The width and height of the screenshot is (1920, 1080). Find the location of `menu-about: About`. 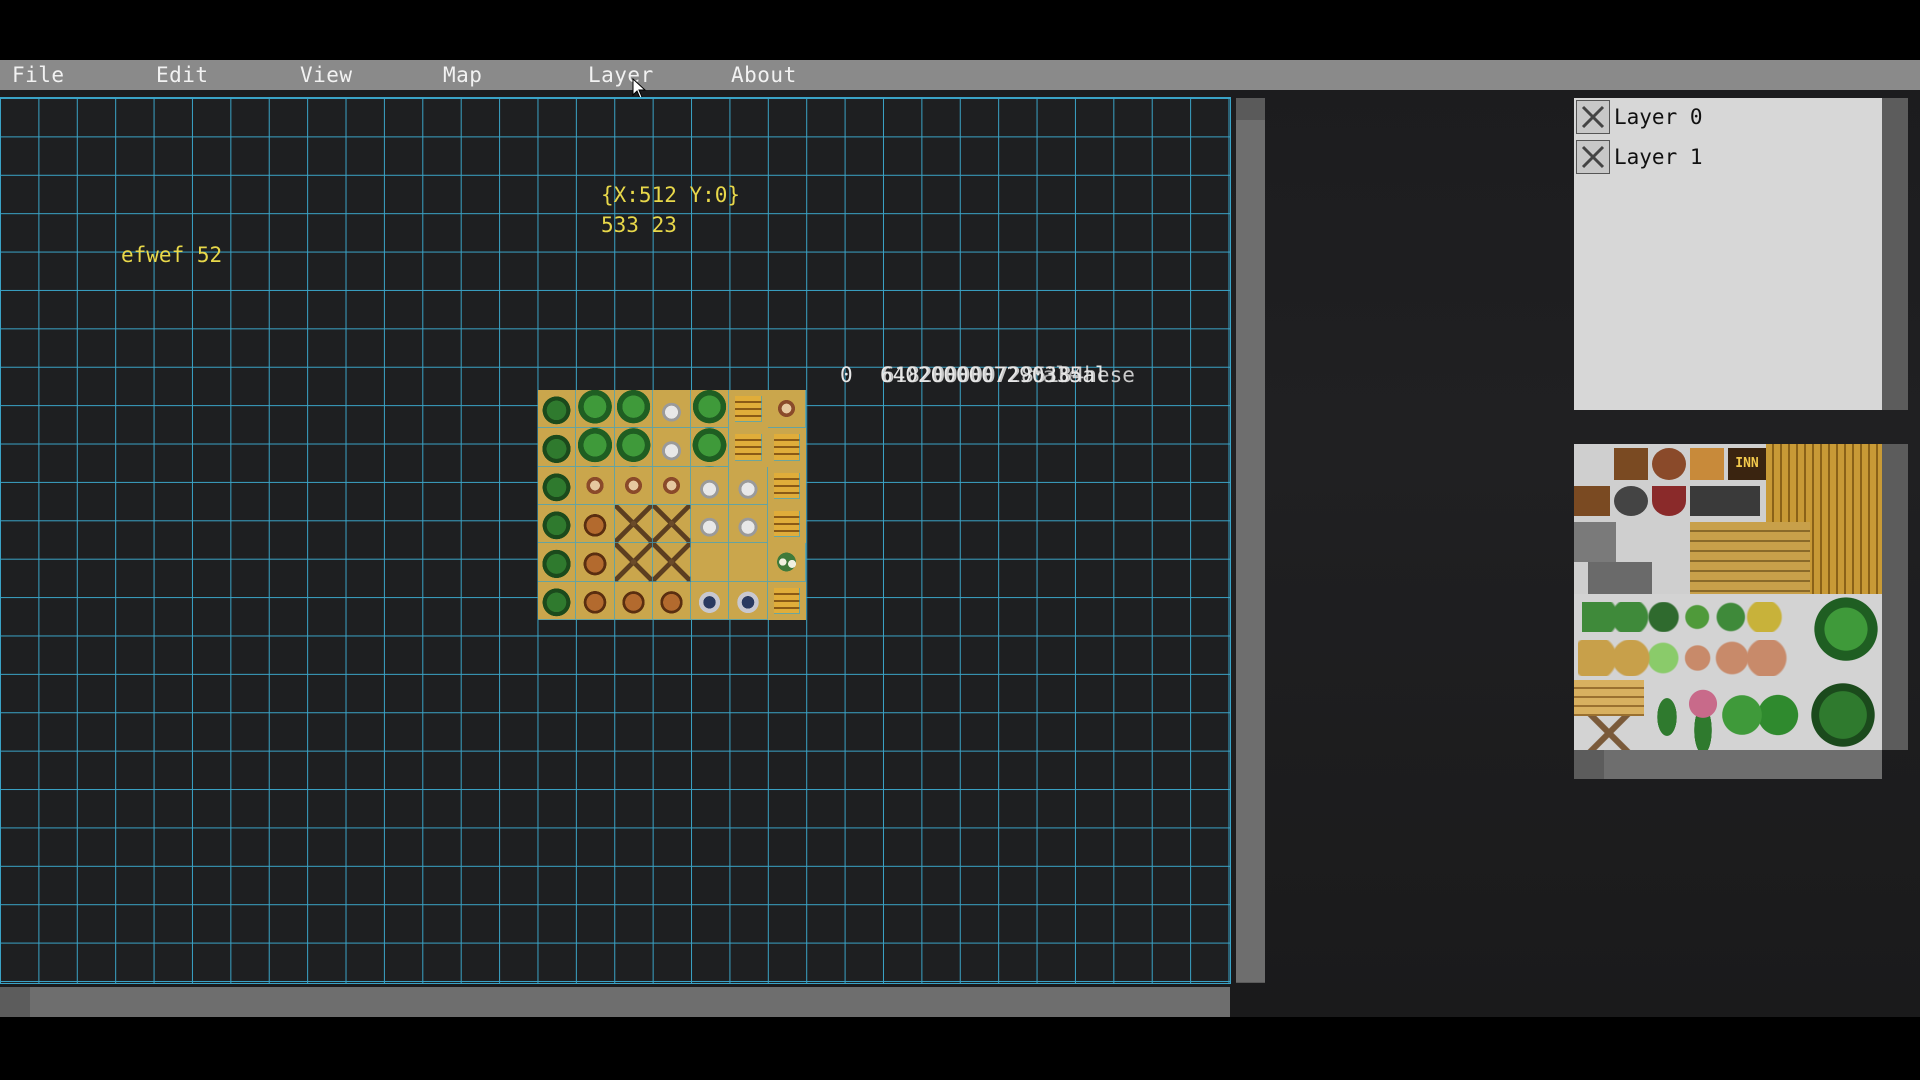

menu-about: About is located at coordinates (764, 75).